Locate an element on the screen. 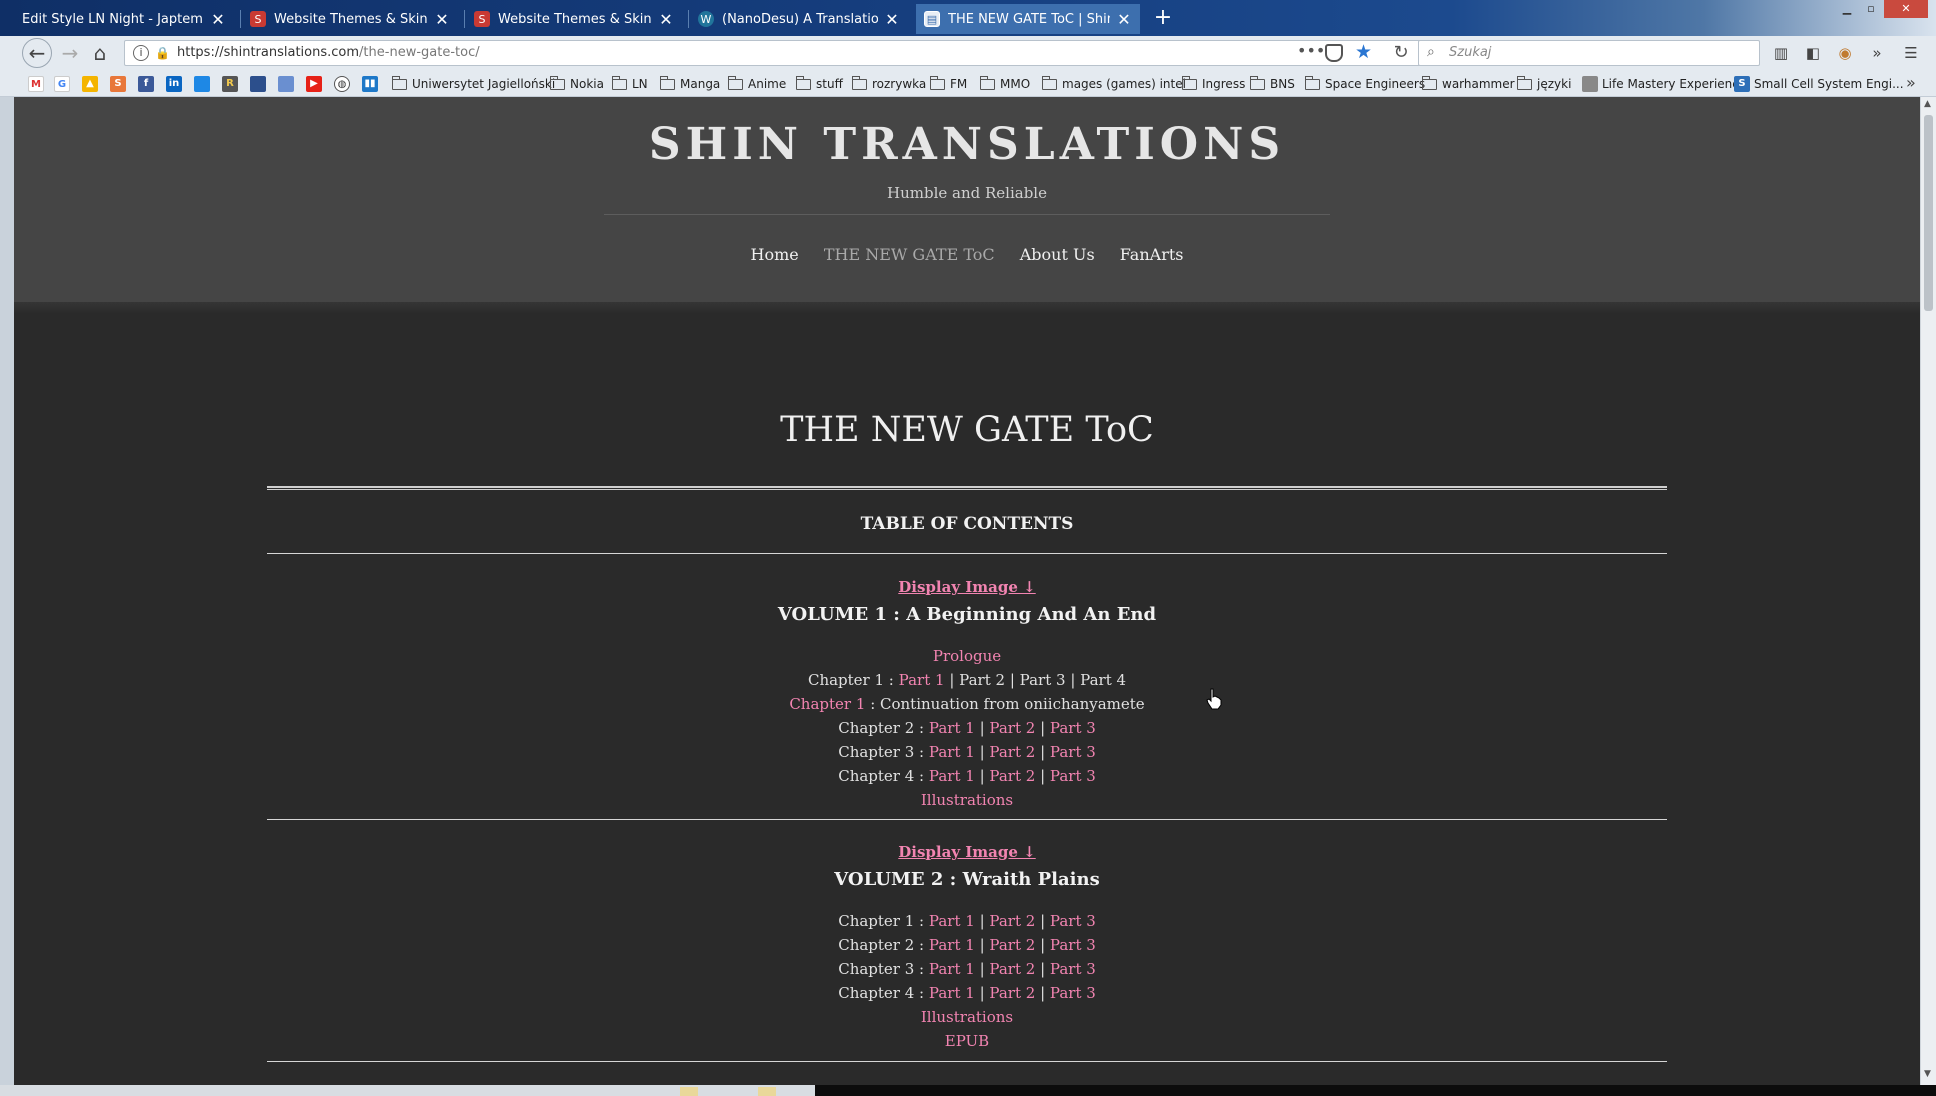 The image size is (1936, 1096). bookmark-folder: Ingress is located at coordinates (1213, 84).